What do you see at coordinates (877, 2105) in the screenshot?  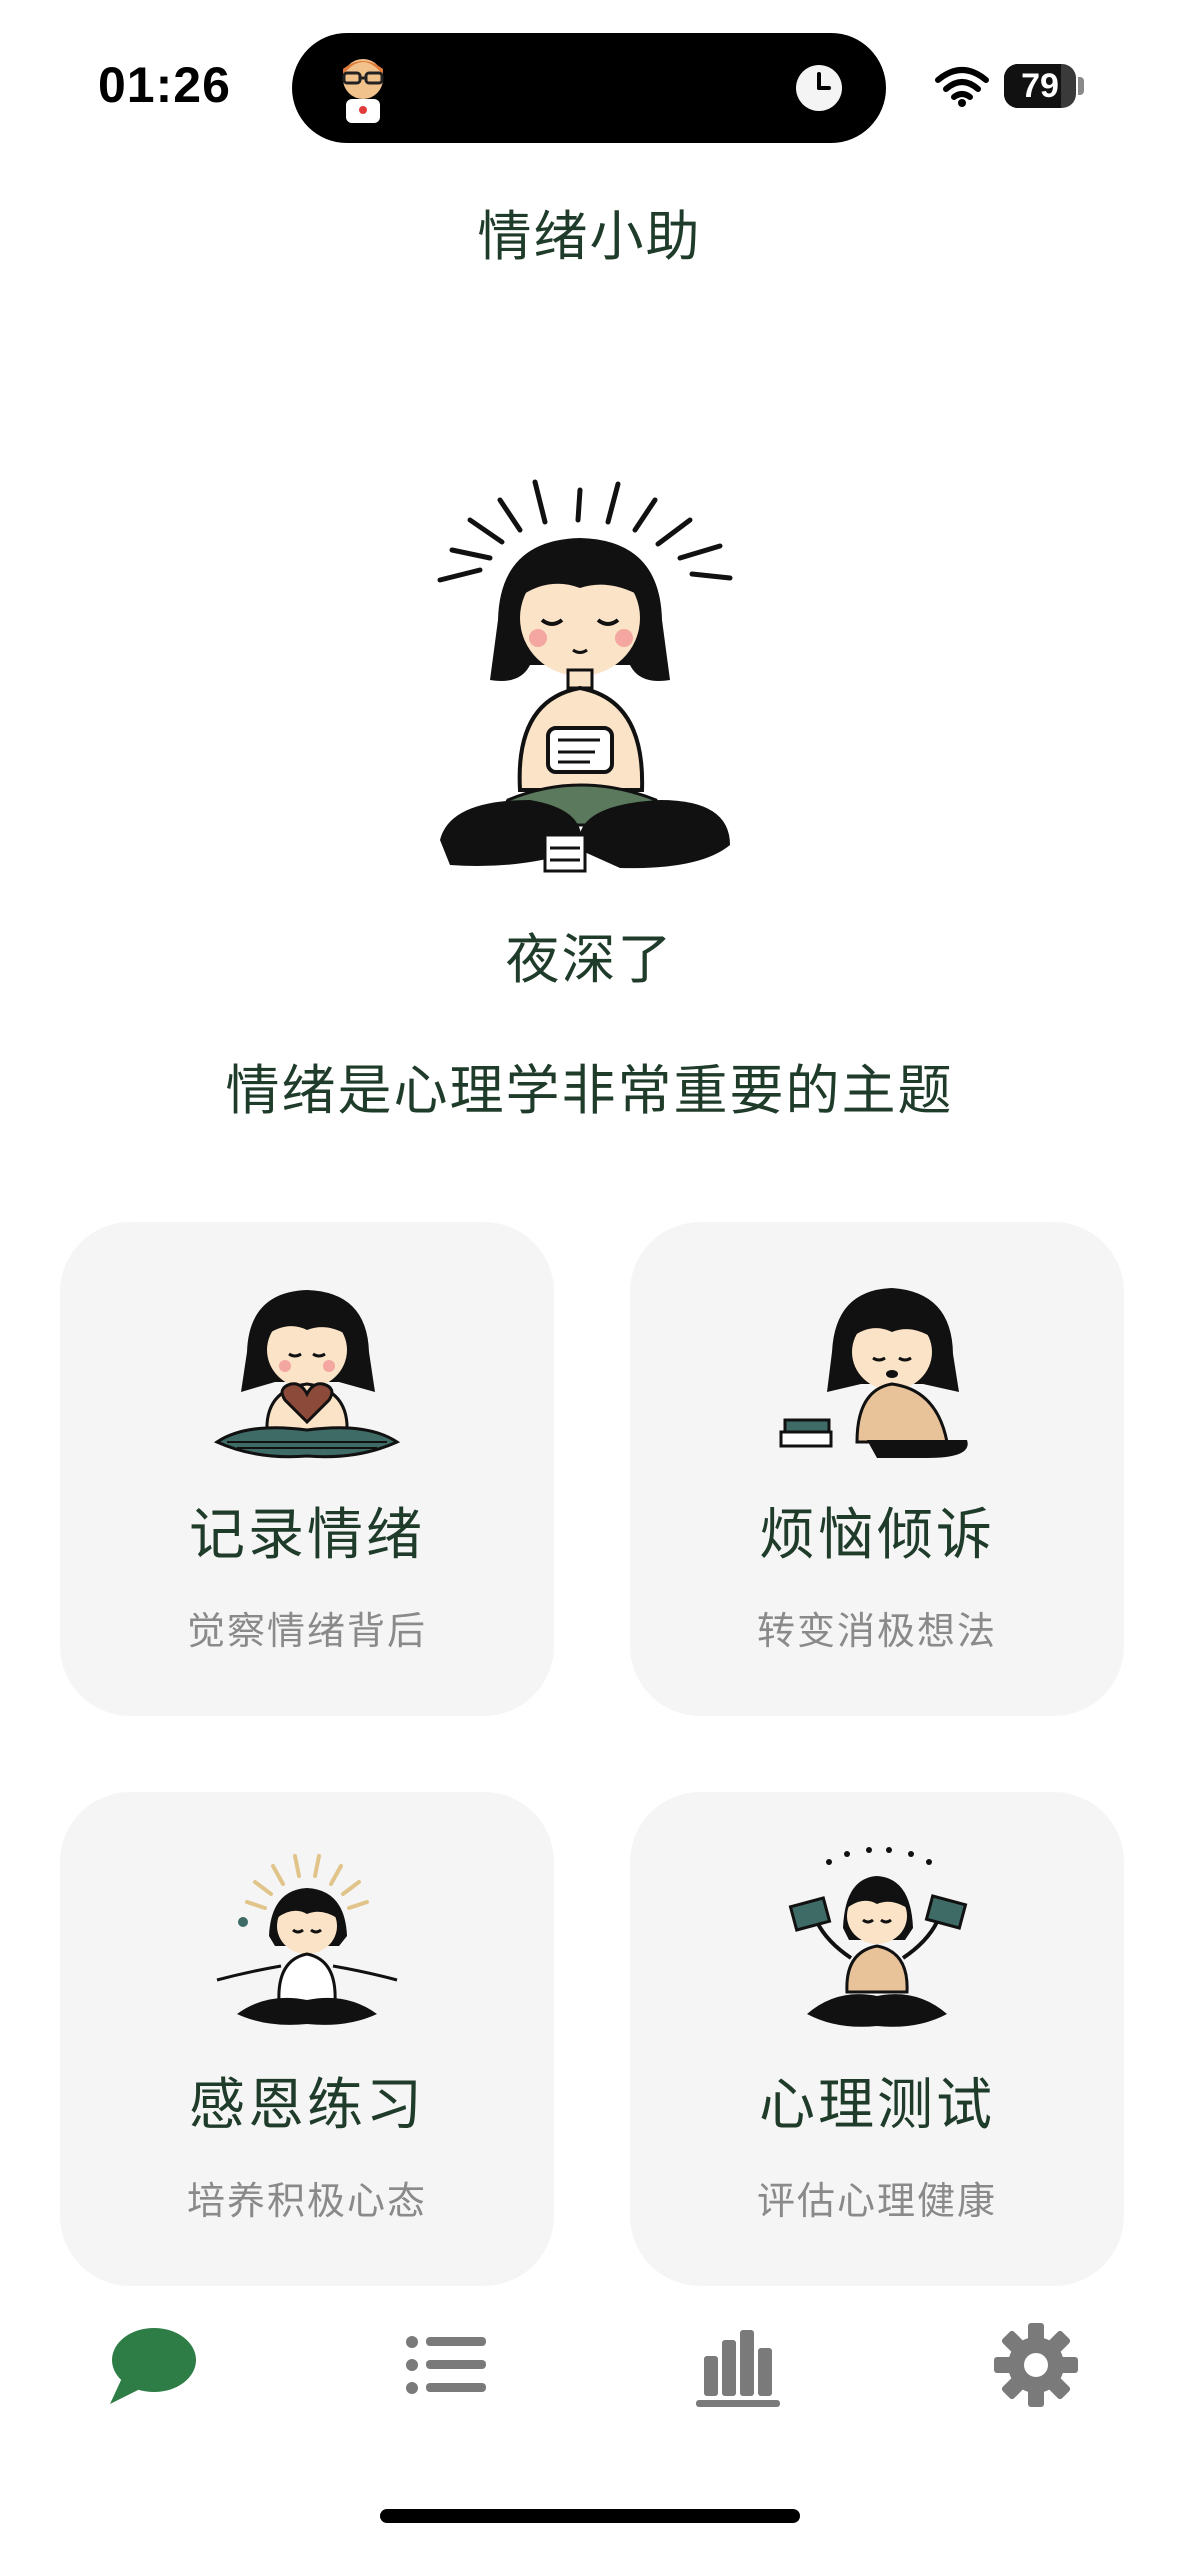 I see `card-title: 心理测试` at bounding box center [877, 2105].